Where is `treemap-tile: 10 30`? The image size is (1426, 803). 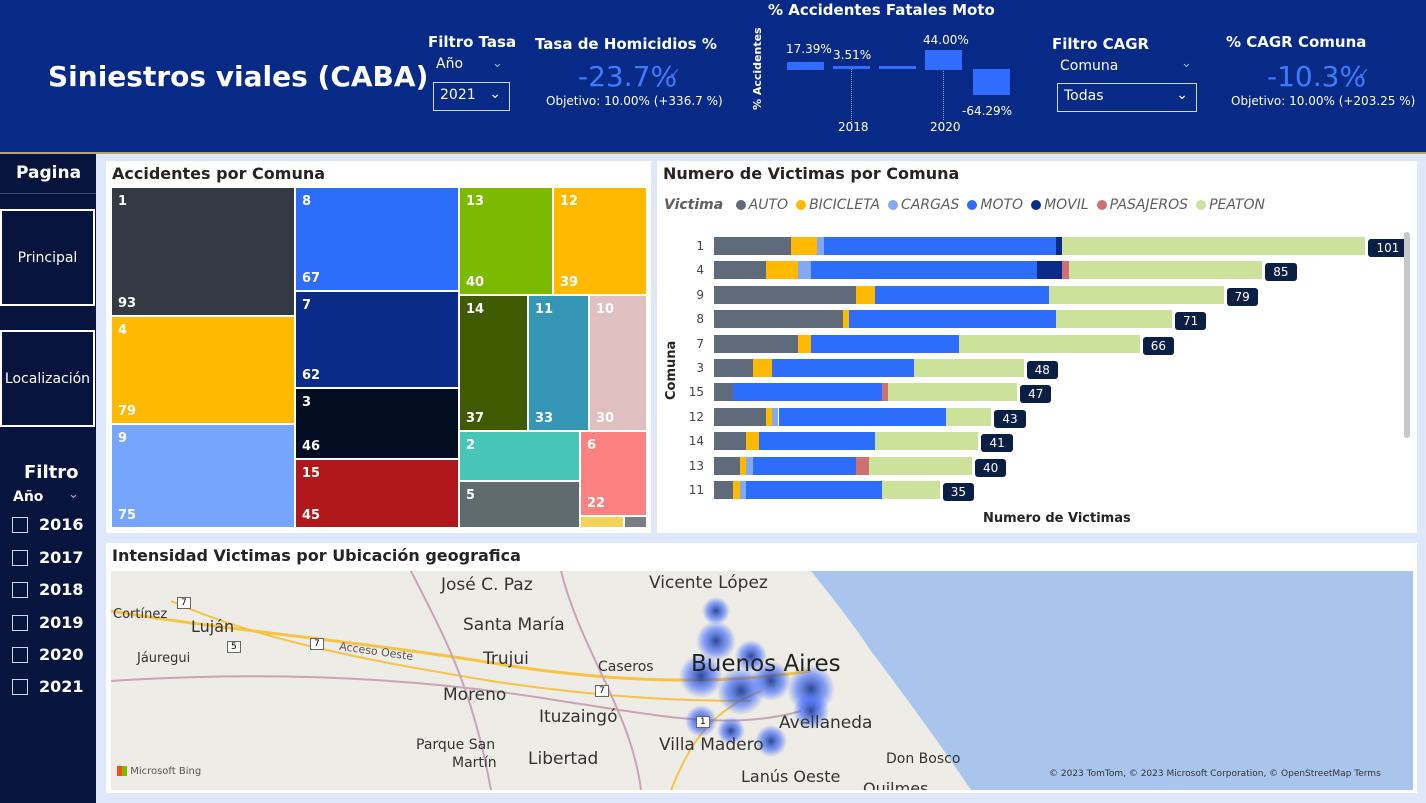
treemap-tile: 10 30 is located at coordinates (618, 363).